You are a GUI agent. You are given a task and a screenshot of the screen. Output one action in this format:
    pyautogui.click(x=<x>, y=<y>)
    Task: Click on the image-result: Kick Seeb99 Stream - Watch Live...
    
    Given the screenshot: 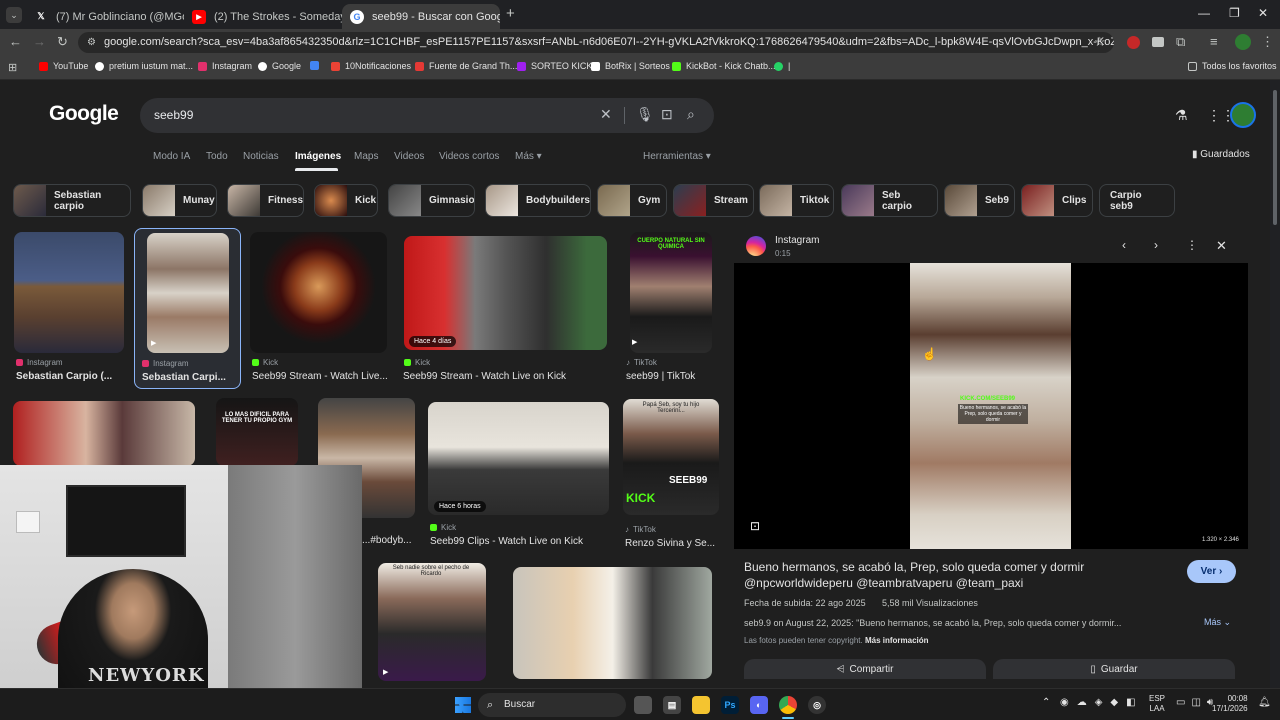 What is the action you would take?
    pyautogui.click(x=320, y=309)
    